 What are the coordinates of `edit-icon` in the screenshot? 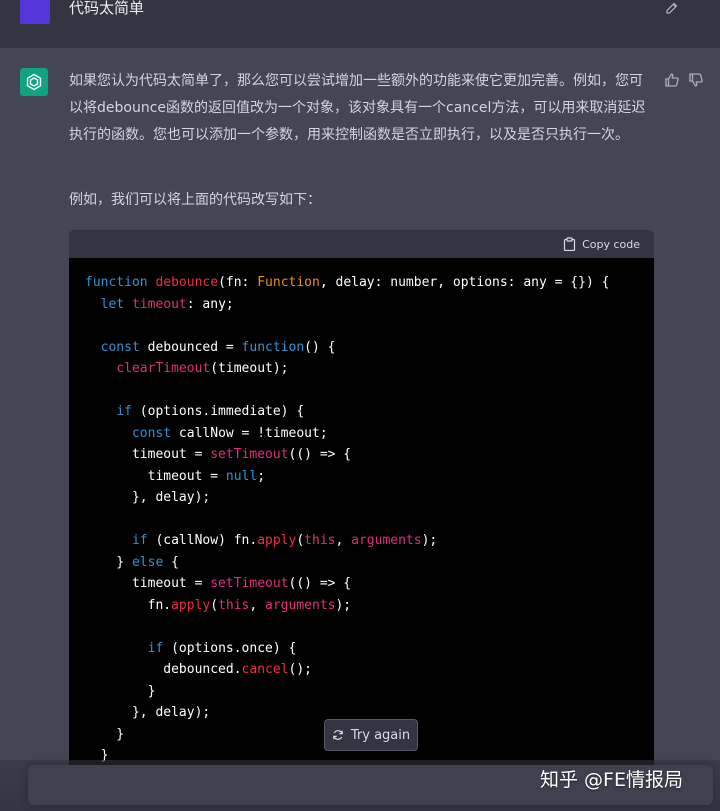 It's located at (672, 8).